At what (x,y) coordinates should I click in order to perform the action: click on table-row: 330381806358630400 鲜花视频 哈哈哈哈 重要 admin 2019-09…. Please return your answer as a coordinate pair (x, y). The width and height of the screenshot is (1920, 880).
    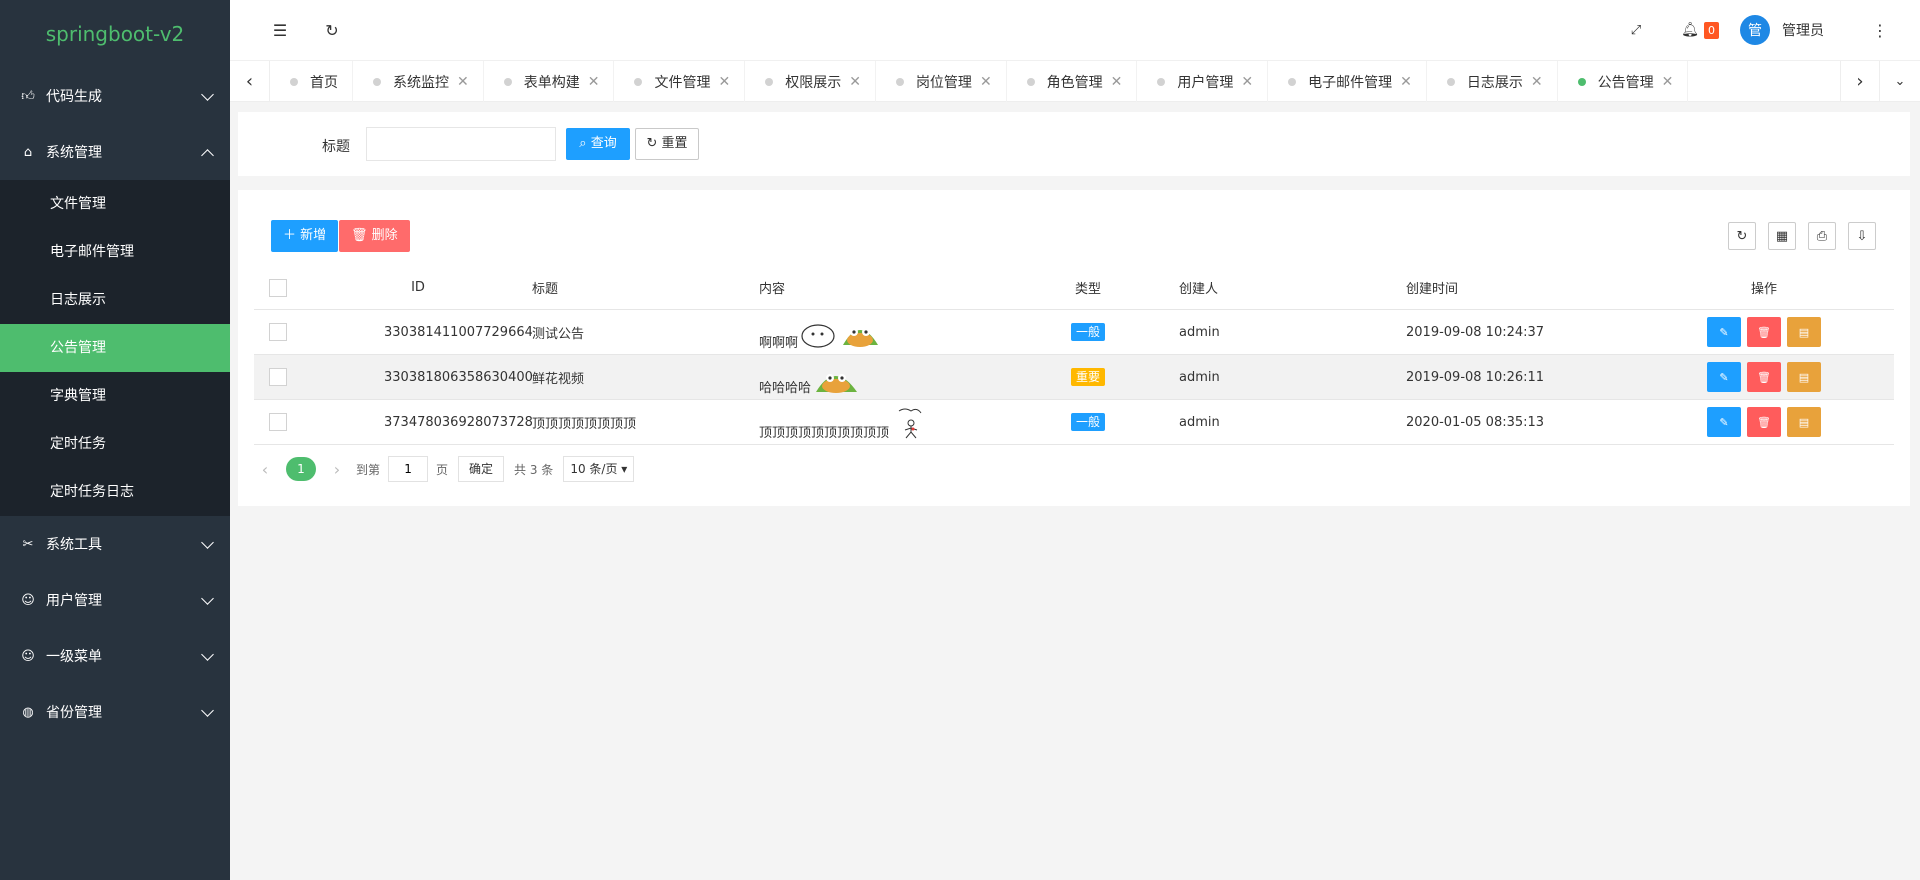
    Looking at the image, I should click on (1074, 377).